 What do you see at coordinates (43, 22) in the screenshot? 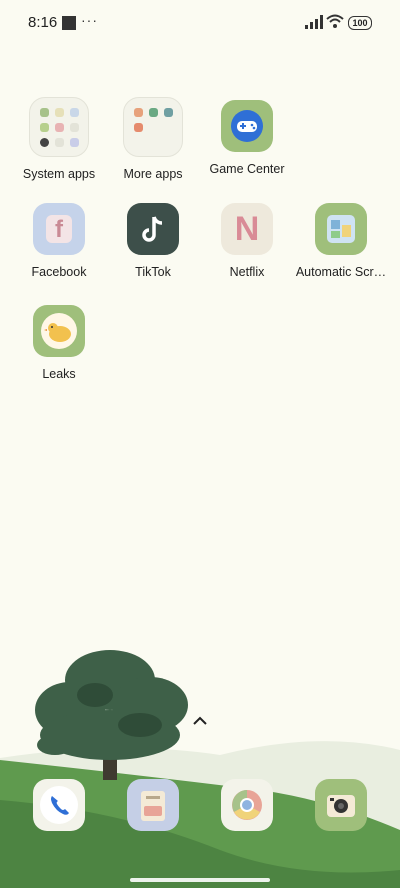
I see `status-time: 8:16` at bounding box center [43, 22].